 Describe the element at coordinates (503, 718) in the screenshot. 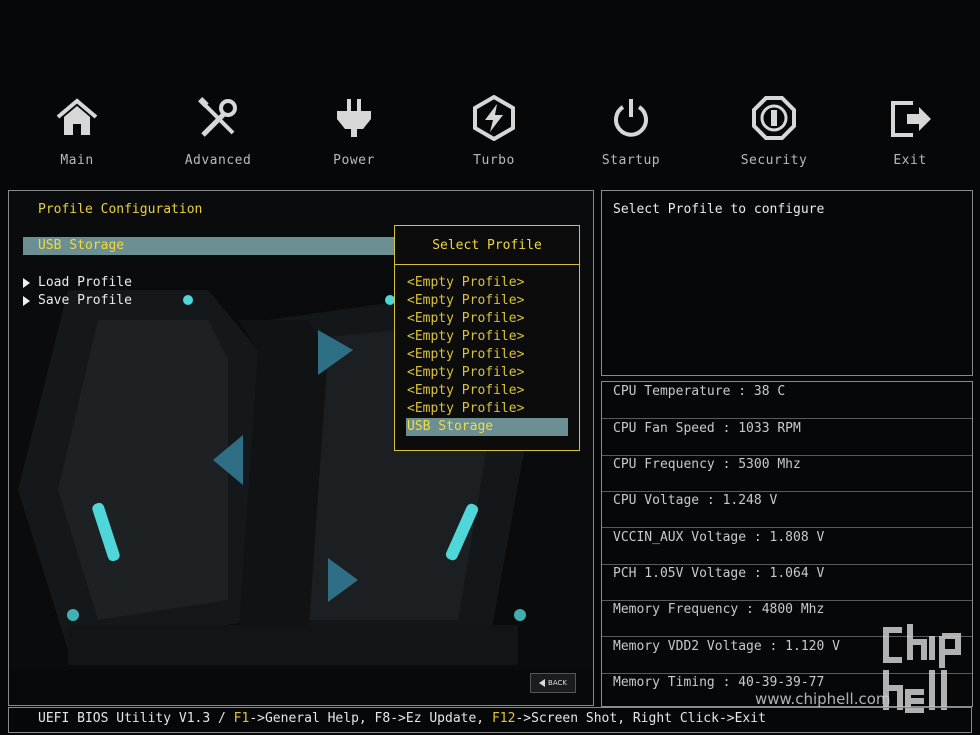

I see `key-f12: F12` at that location.